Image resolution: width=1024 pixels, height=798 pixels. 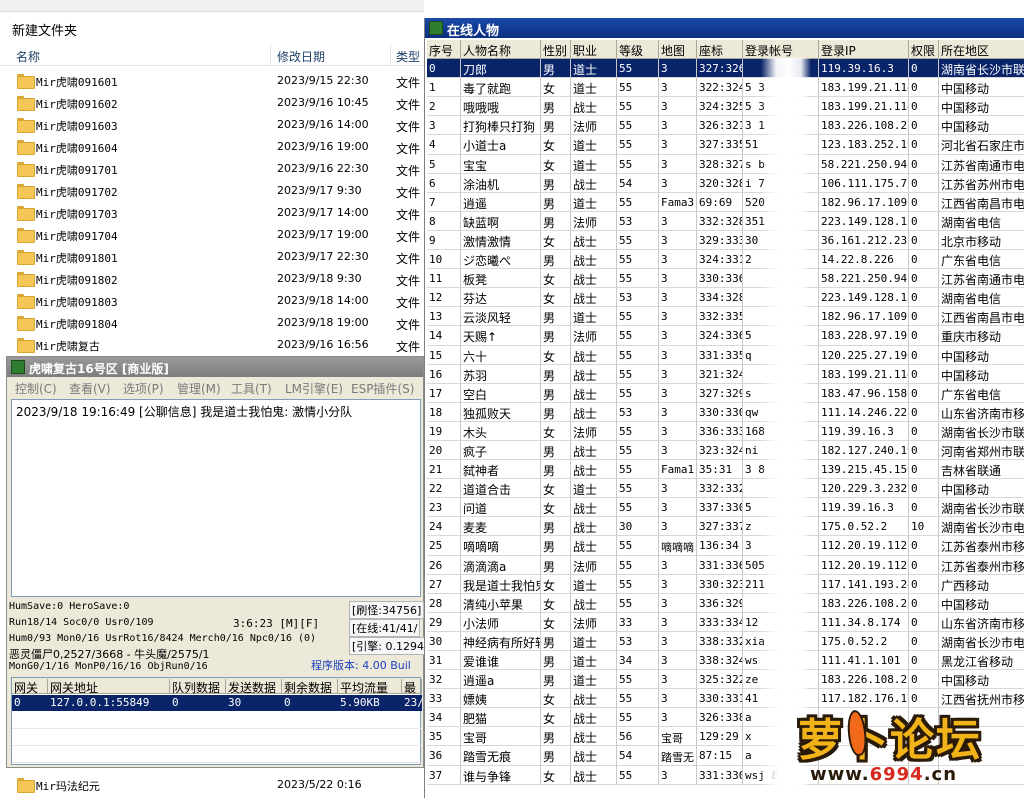 I want to click on list-item: Mir虎啸091603 2023/9/16 14:00 文件, so click(x=212, y=125).